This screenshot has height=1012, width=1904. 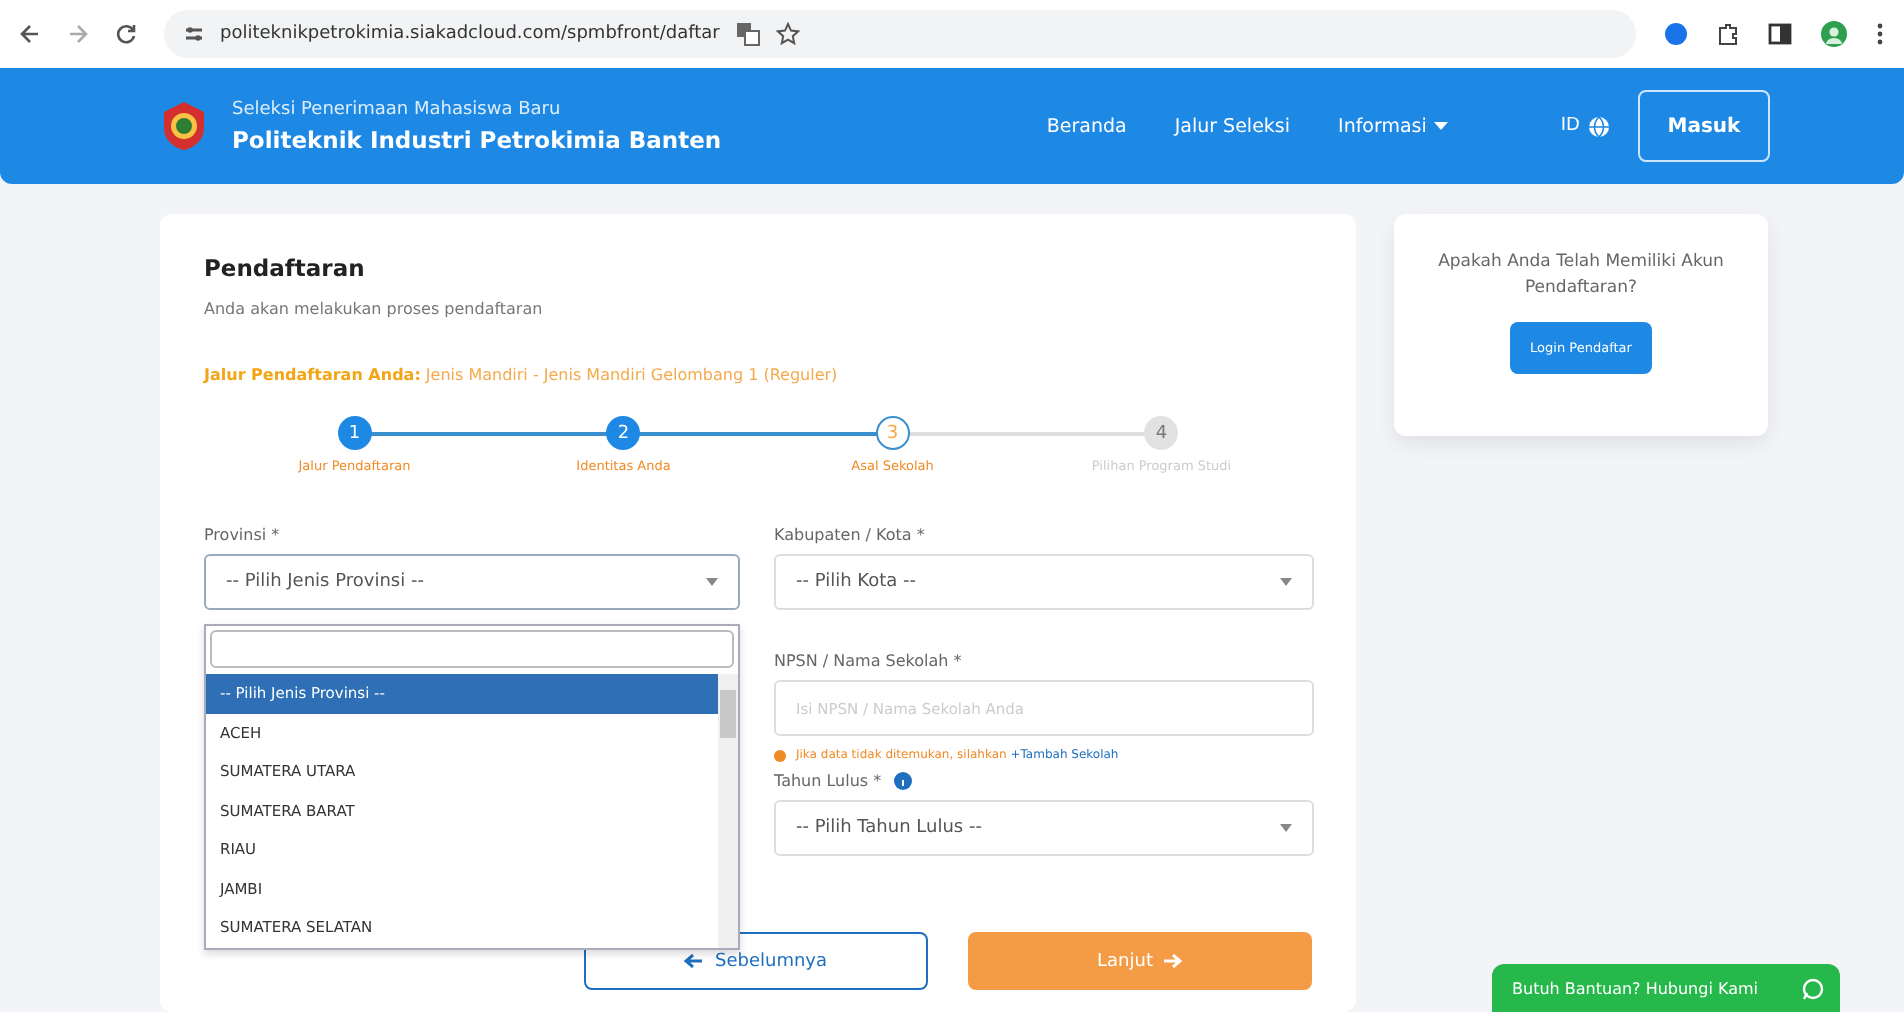 I want to click on nav-link: Jalur Seleksi, so click(x=1232, y=126).